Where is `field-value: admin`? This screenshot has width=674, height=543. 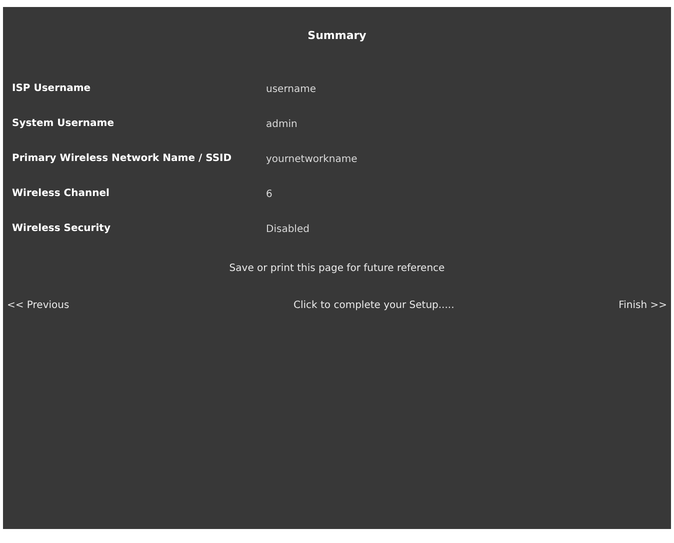
field-value: admin is located at coordinates (282, 125).